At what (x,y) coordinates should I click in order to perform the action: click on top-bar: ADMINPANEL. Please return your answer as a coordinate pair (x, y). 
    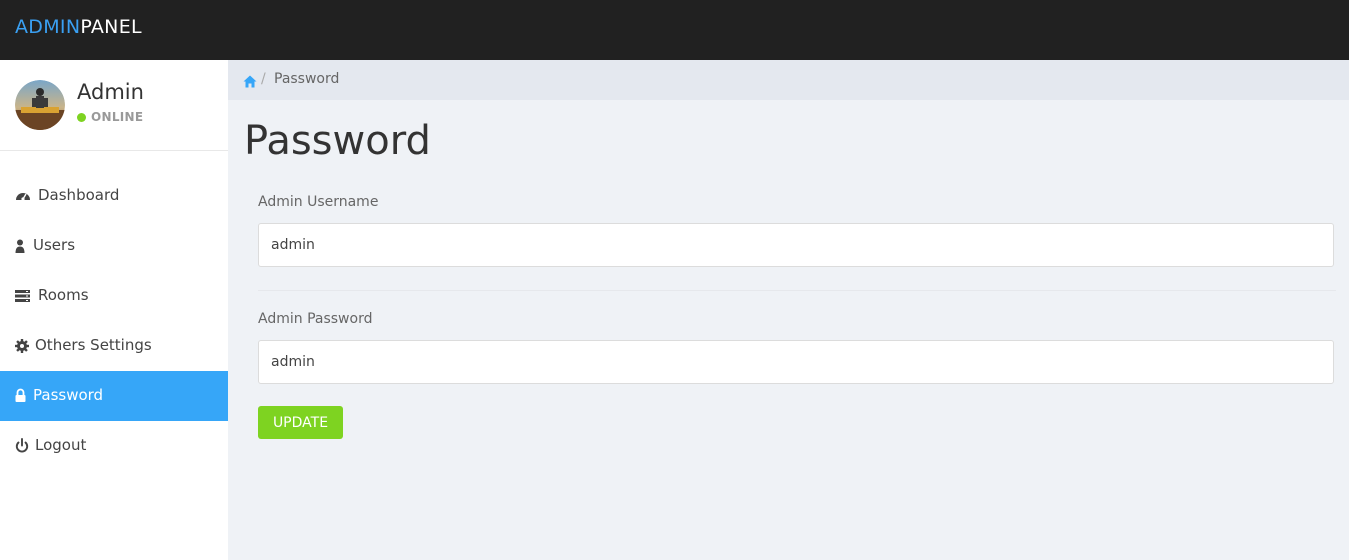
    Looking at the image, I should click on (674, 30).